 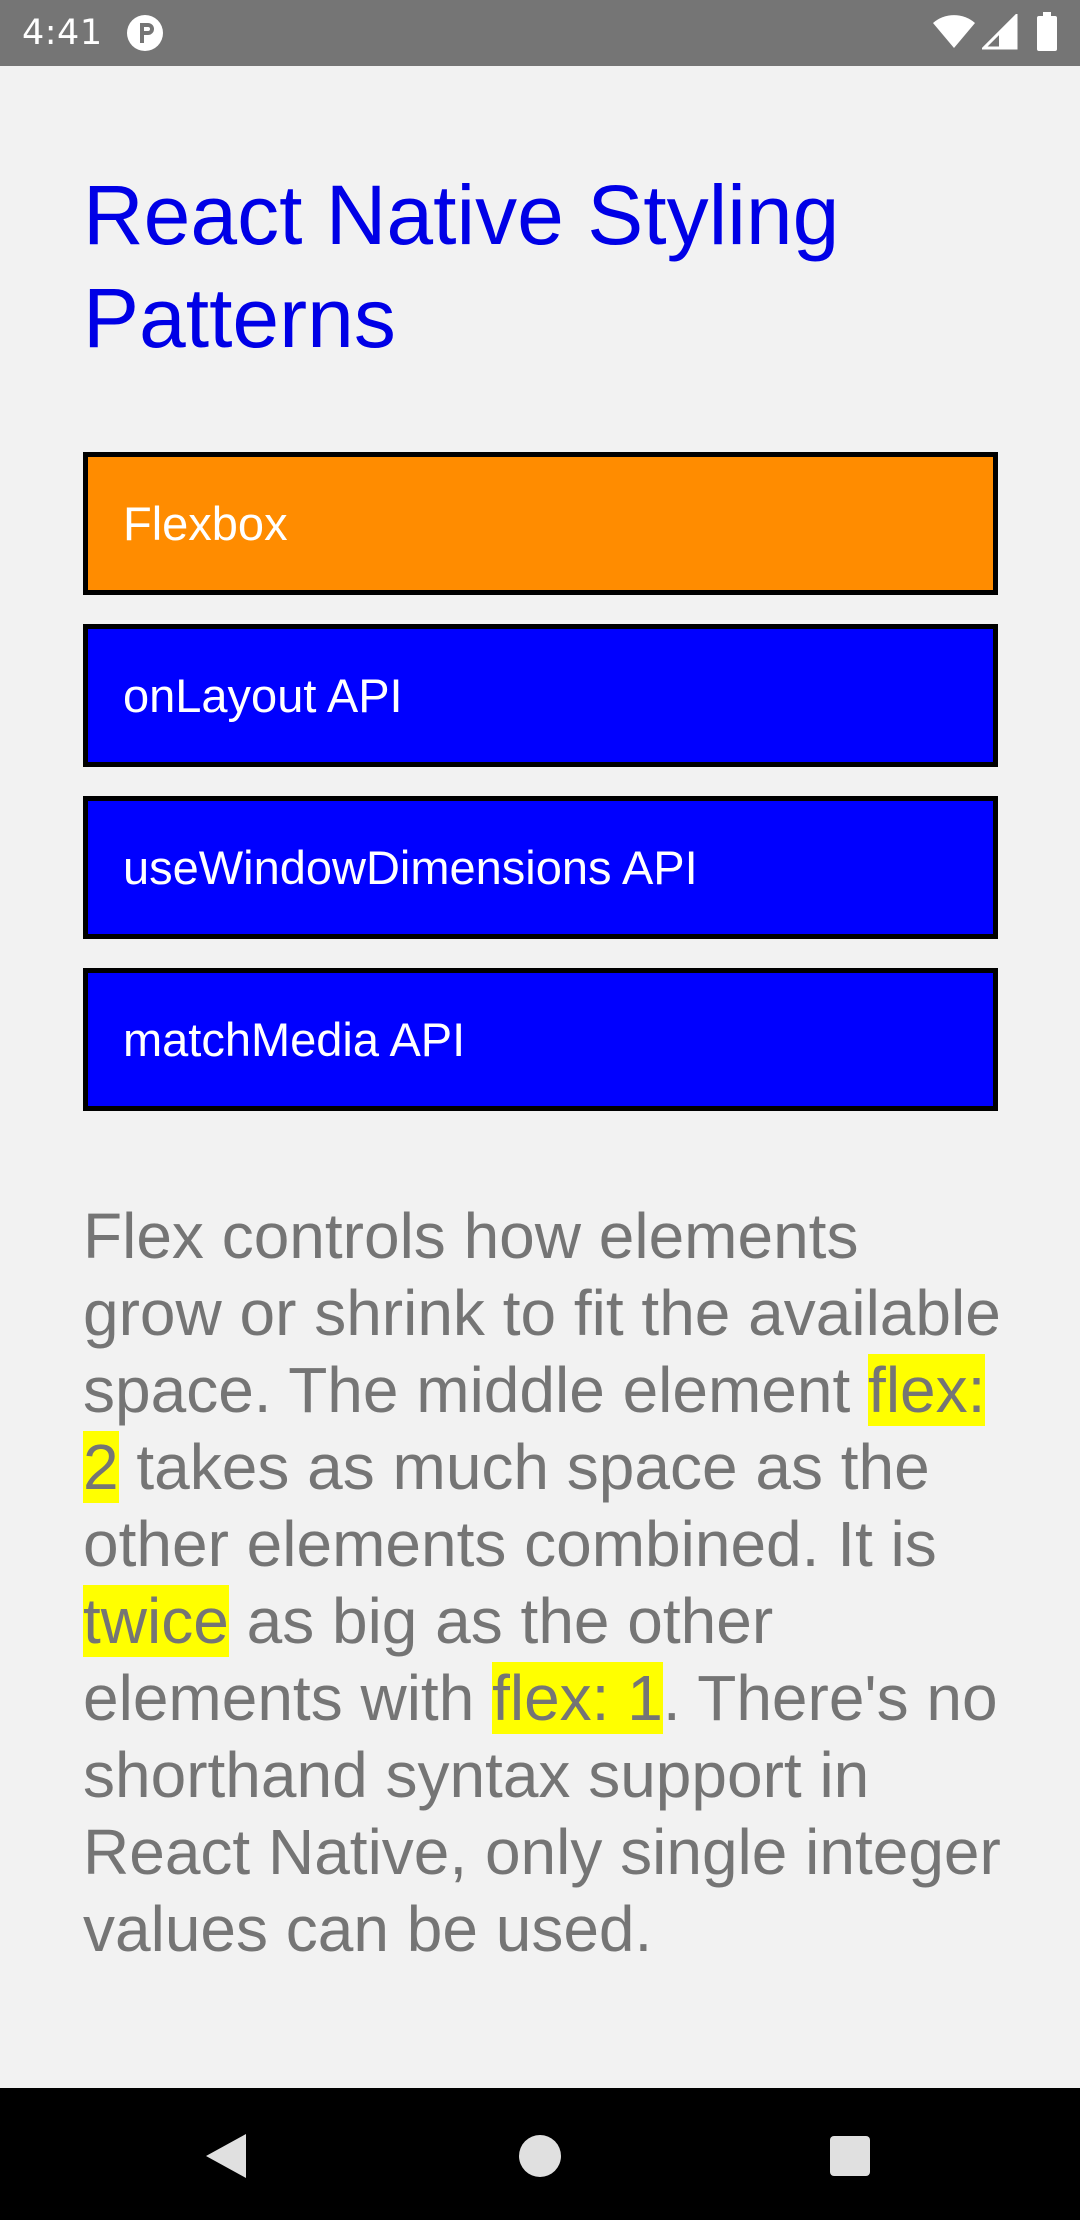 What do you see at coordinates (1000, 32) in the screenshot?
I see `signal-icon` at bounding box center [1000, 32].